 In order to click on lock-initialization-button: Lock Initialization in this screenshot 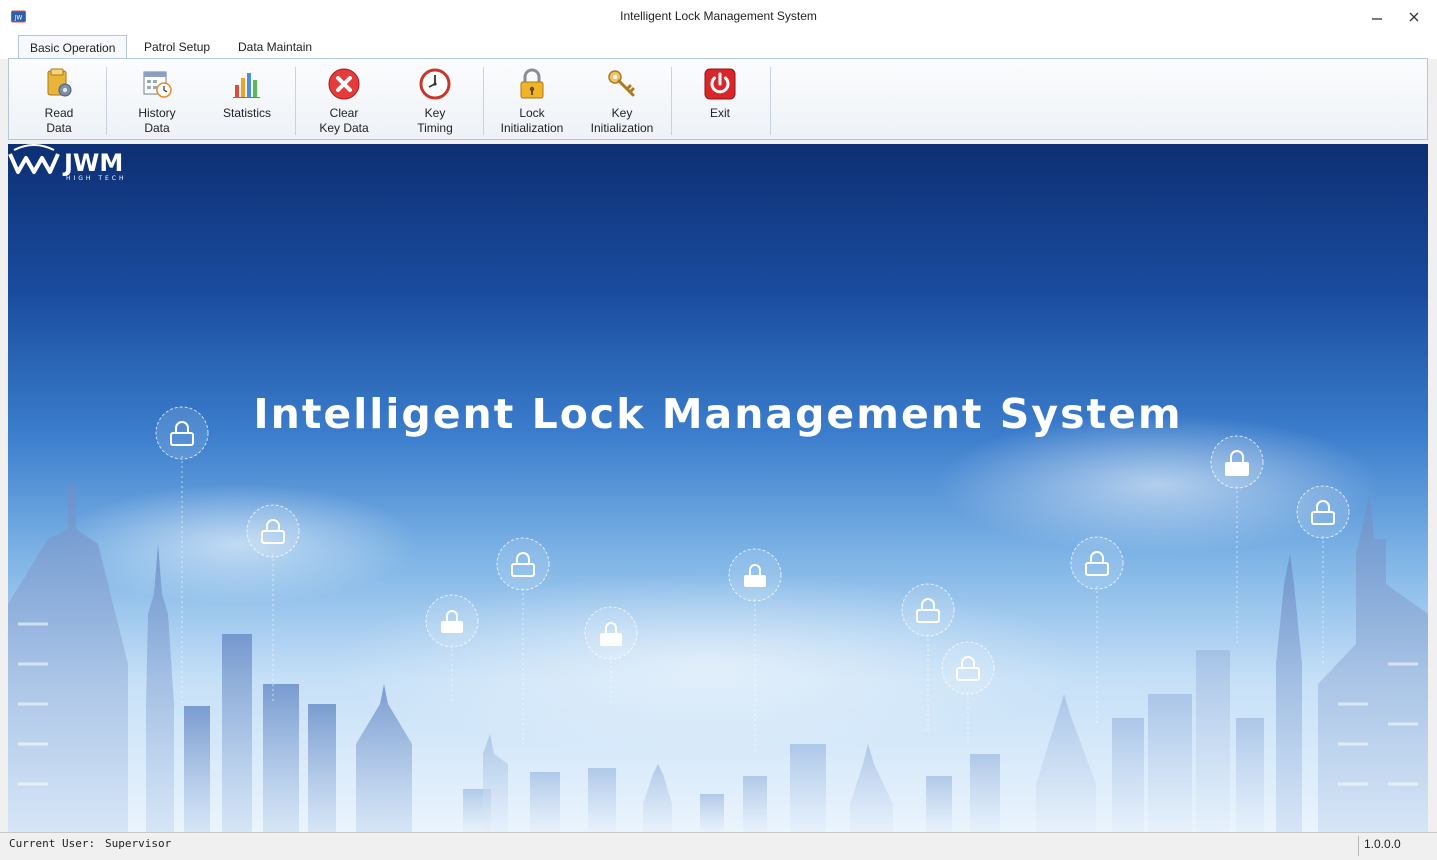, I will do `click(532, 99)`.